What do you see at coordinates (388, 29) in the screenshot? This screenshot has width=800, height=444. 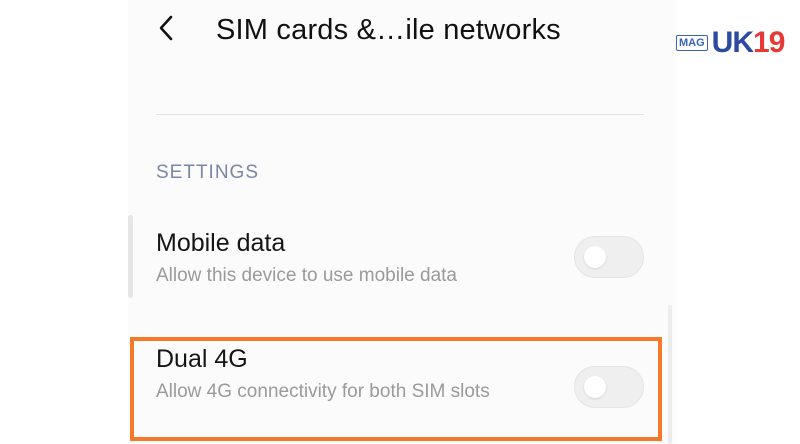 I see `page-title: SIM cards &…ile networks` at bounding box center [388, 29].